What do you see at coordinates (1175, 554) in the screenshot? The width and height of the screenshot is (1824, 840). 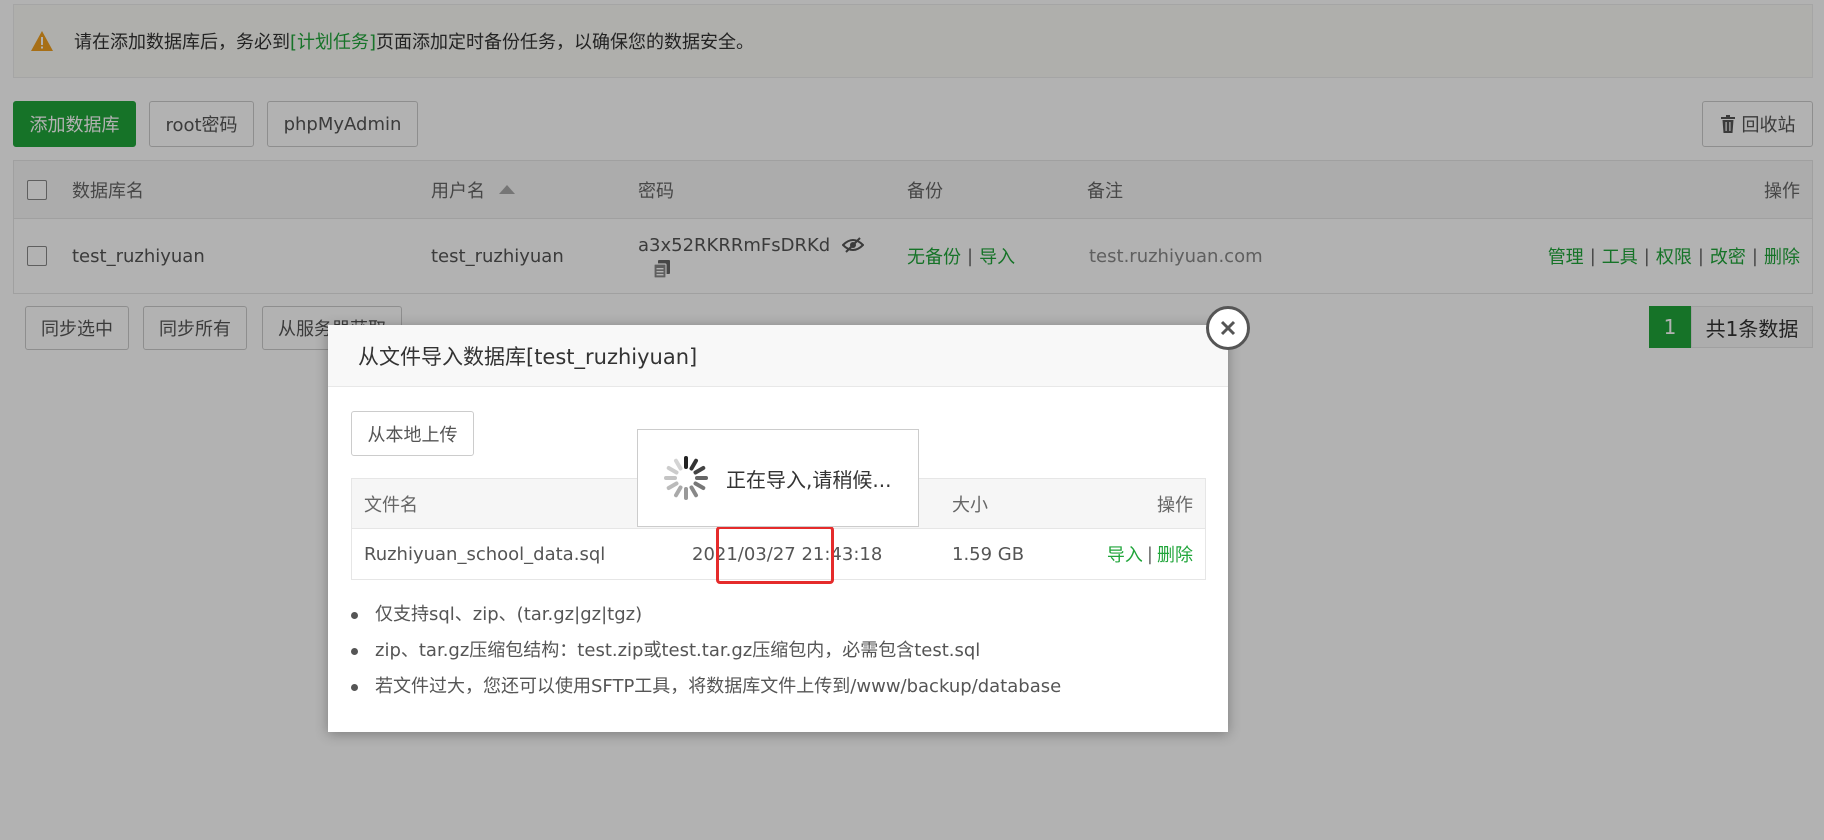 I see `file-delete-link: 删除` at bounding box center [1175, 554].